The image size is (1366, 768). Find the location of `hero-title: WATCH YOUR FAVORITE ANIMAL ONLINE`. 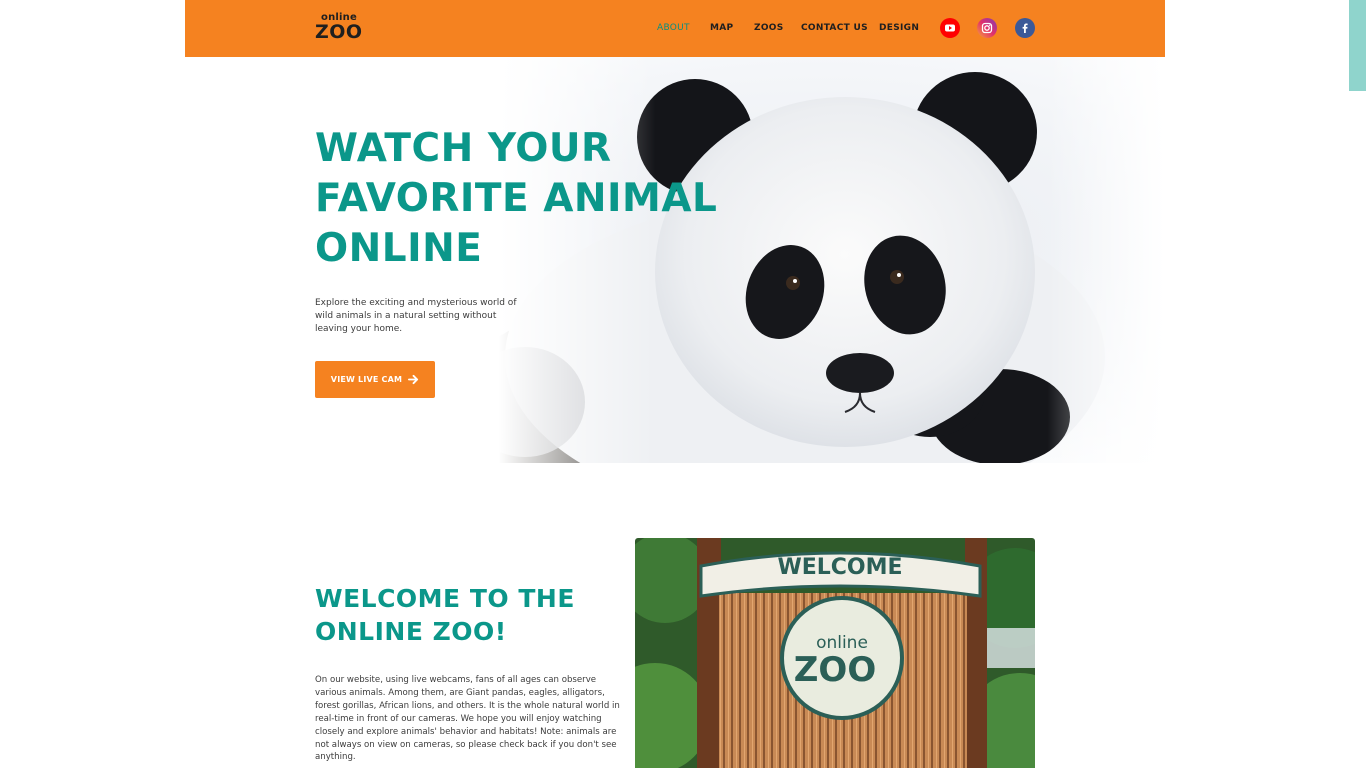

hero-title: WATCH YOUR FAVORITE ANIMAL ONLINE is located at coordinates (535, 199).